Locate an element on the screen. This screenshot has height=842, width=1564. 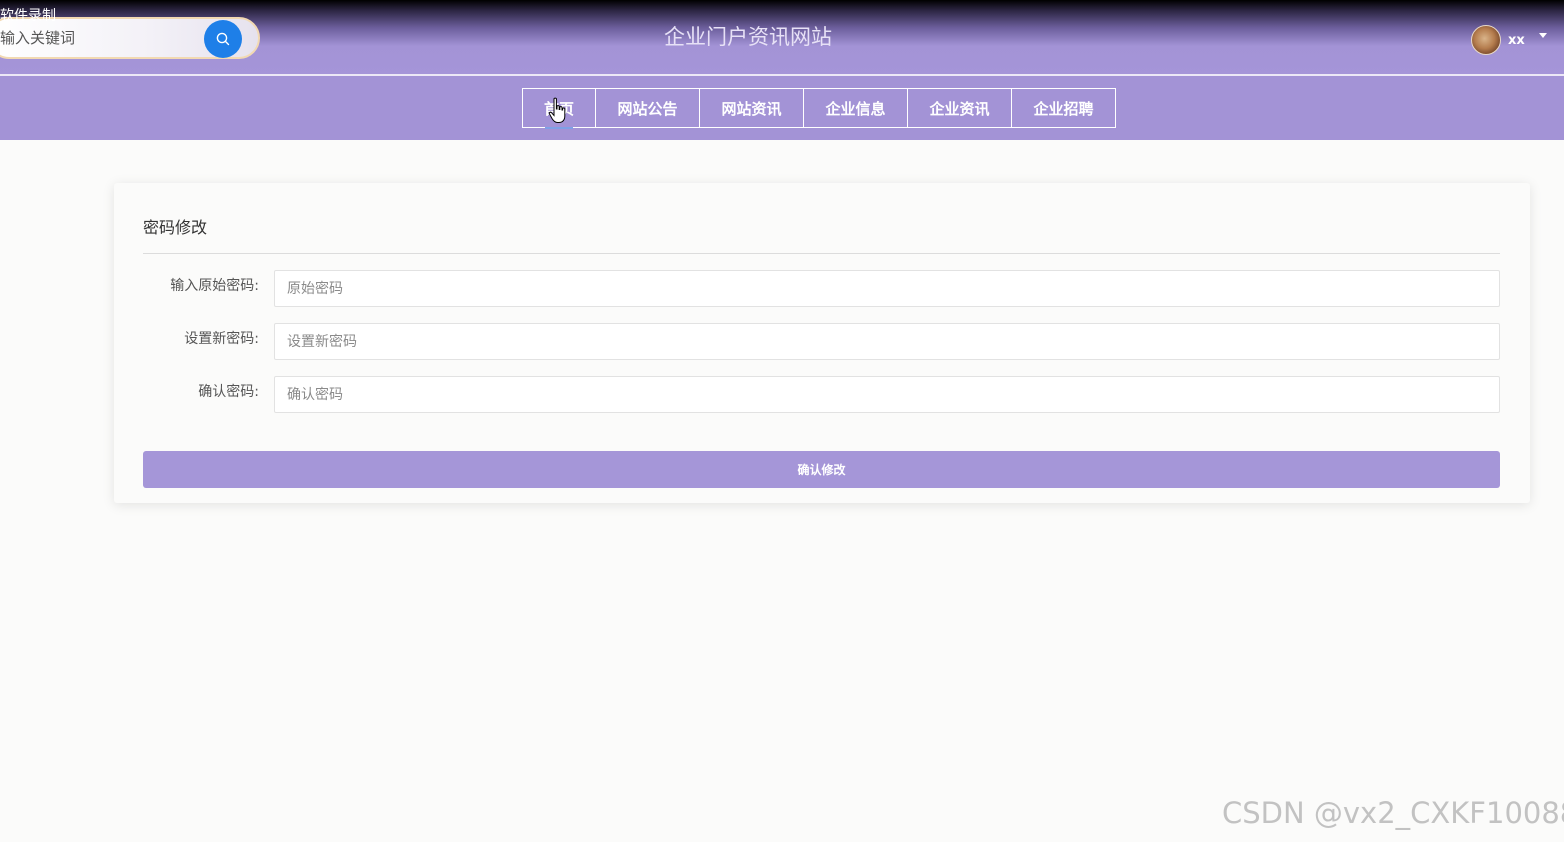
card-divider is located at coordinates (821, 253).